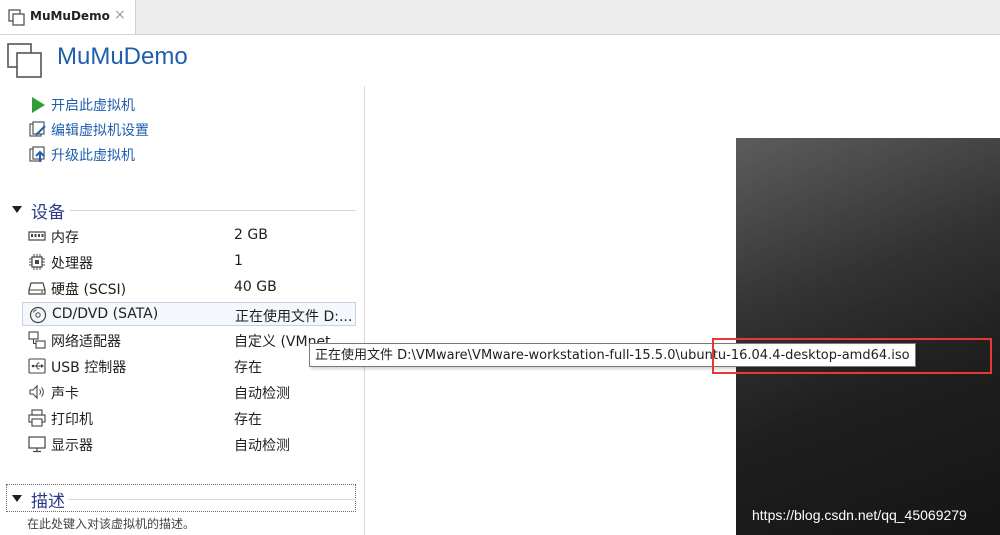 The image size is (1000, 535). I want to click on device-row-network-adapter: 网络适配器 自定义 (VMnet, so click(189, 340).